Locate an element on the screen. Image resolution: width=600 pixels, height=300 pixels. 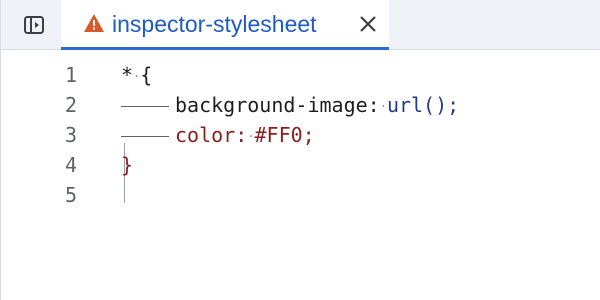
code-content: *·{ is located at coordinates (136, 76).